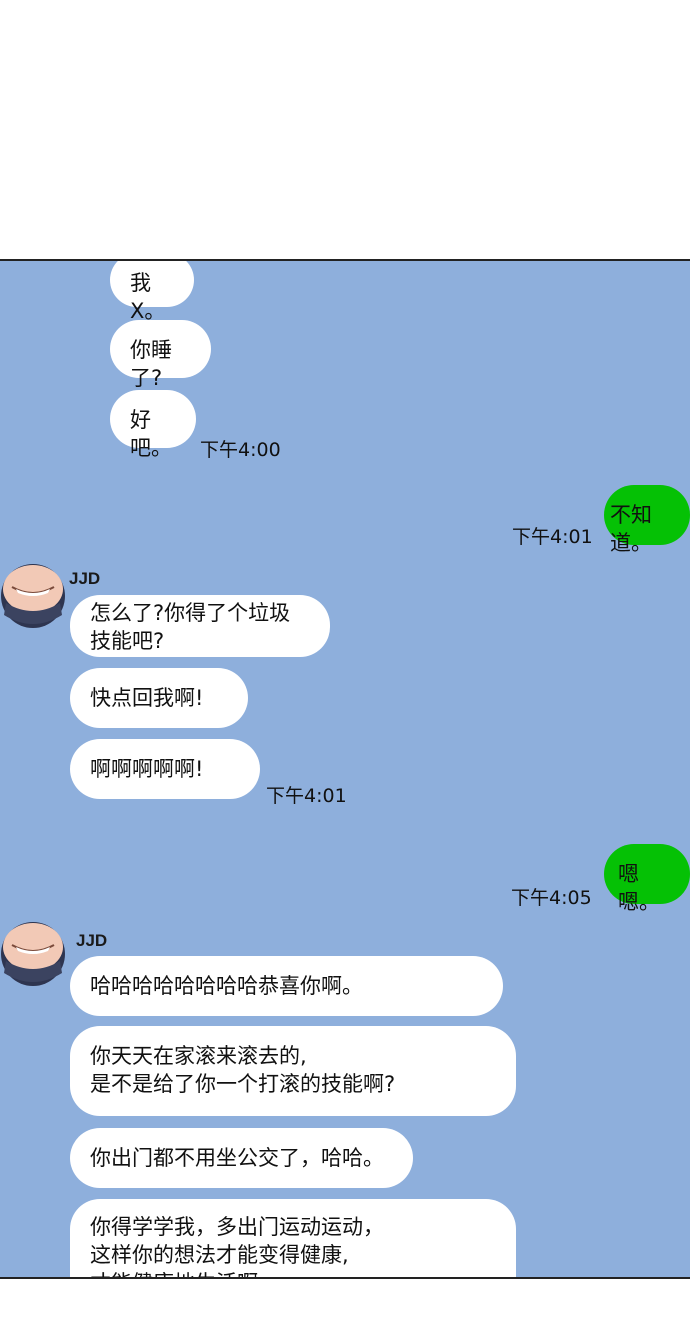 This screenshot has width=690, height=1337. Describe the element at coordinates (165, 769) in the screenshot. I see `message-bubble: 啊啊啊啊啊!` at that location.